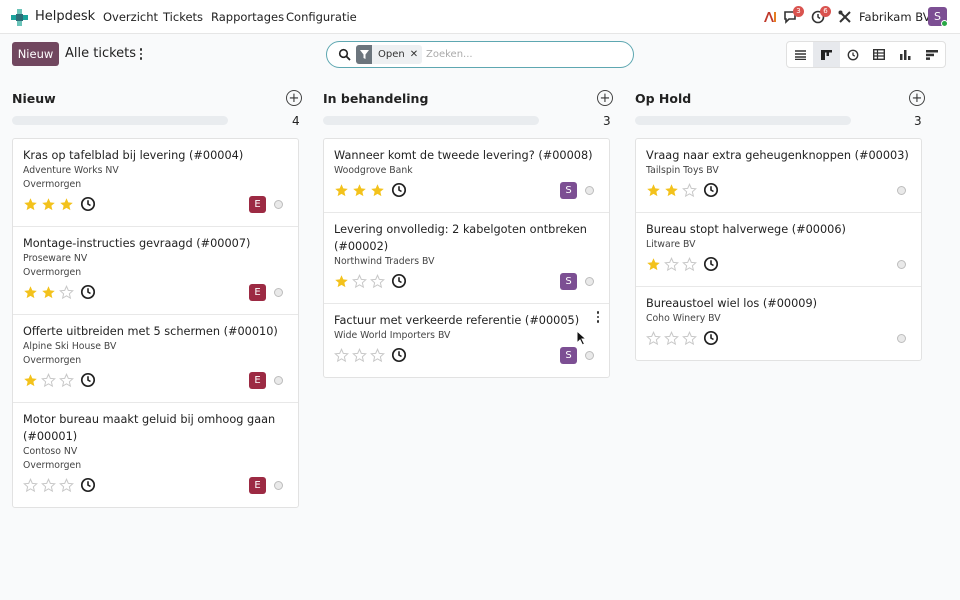 Image resolution: width=960 pixels, height=600 pixels. Describe the element at coordinates (826, 54) in the screenshot. I see `kanban-view-icon` at that location.